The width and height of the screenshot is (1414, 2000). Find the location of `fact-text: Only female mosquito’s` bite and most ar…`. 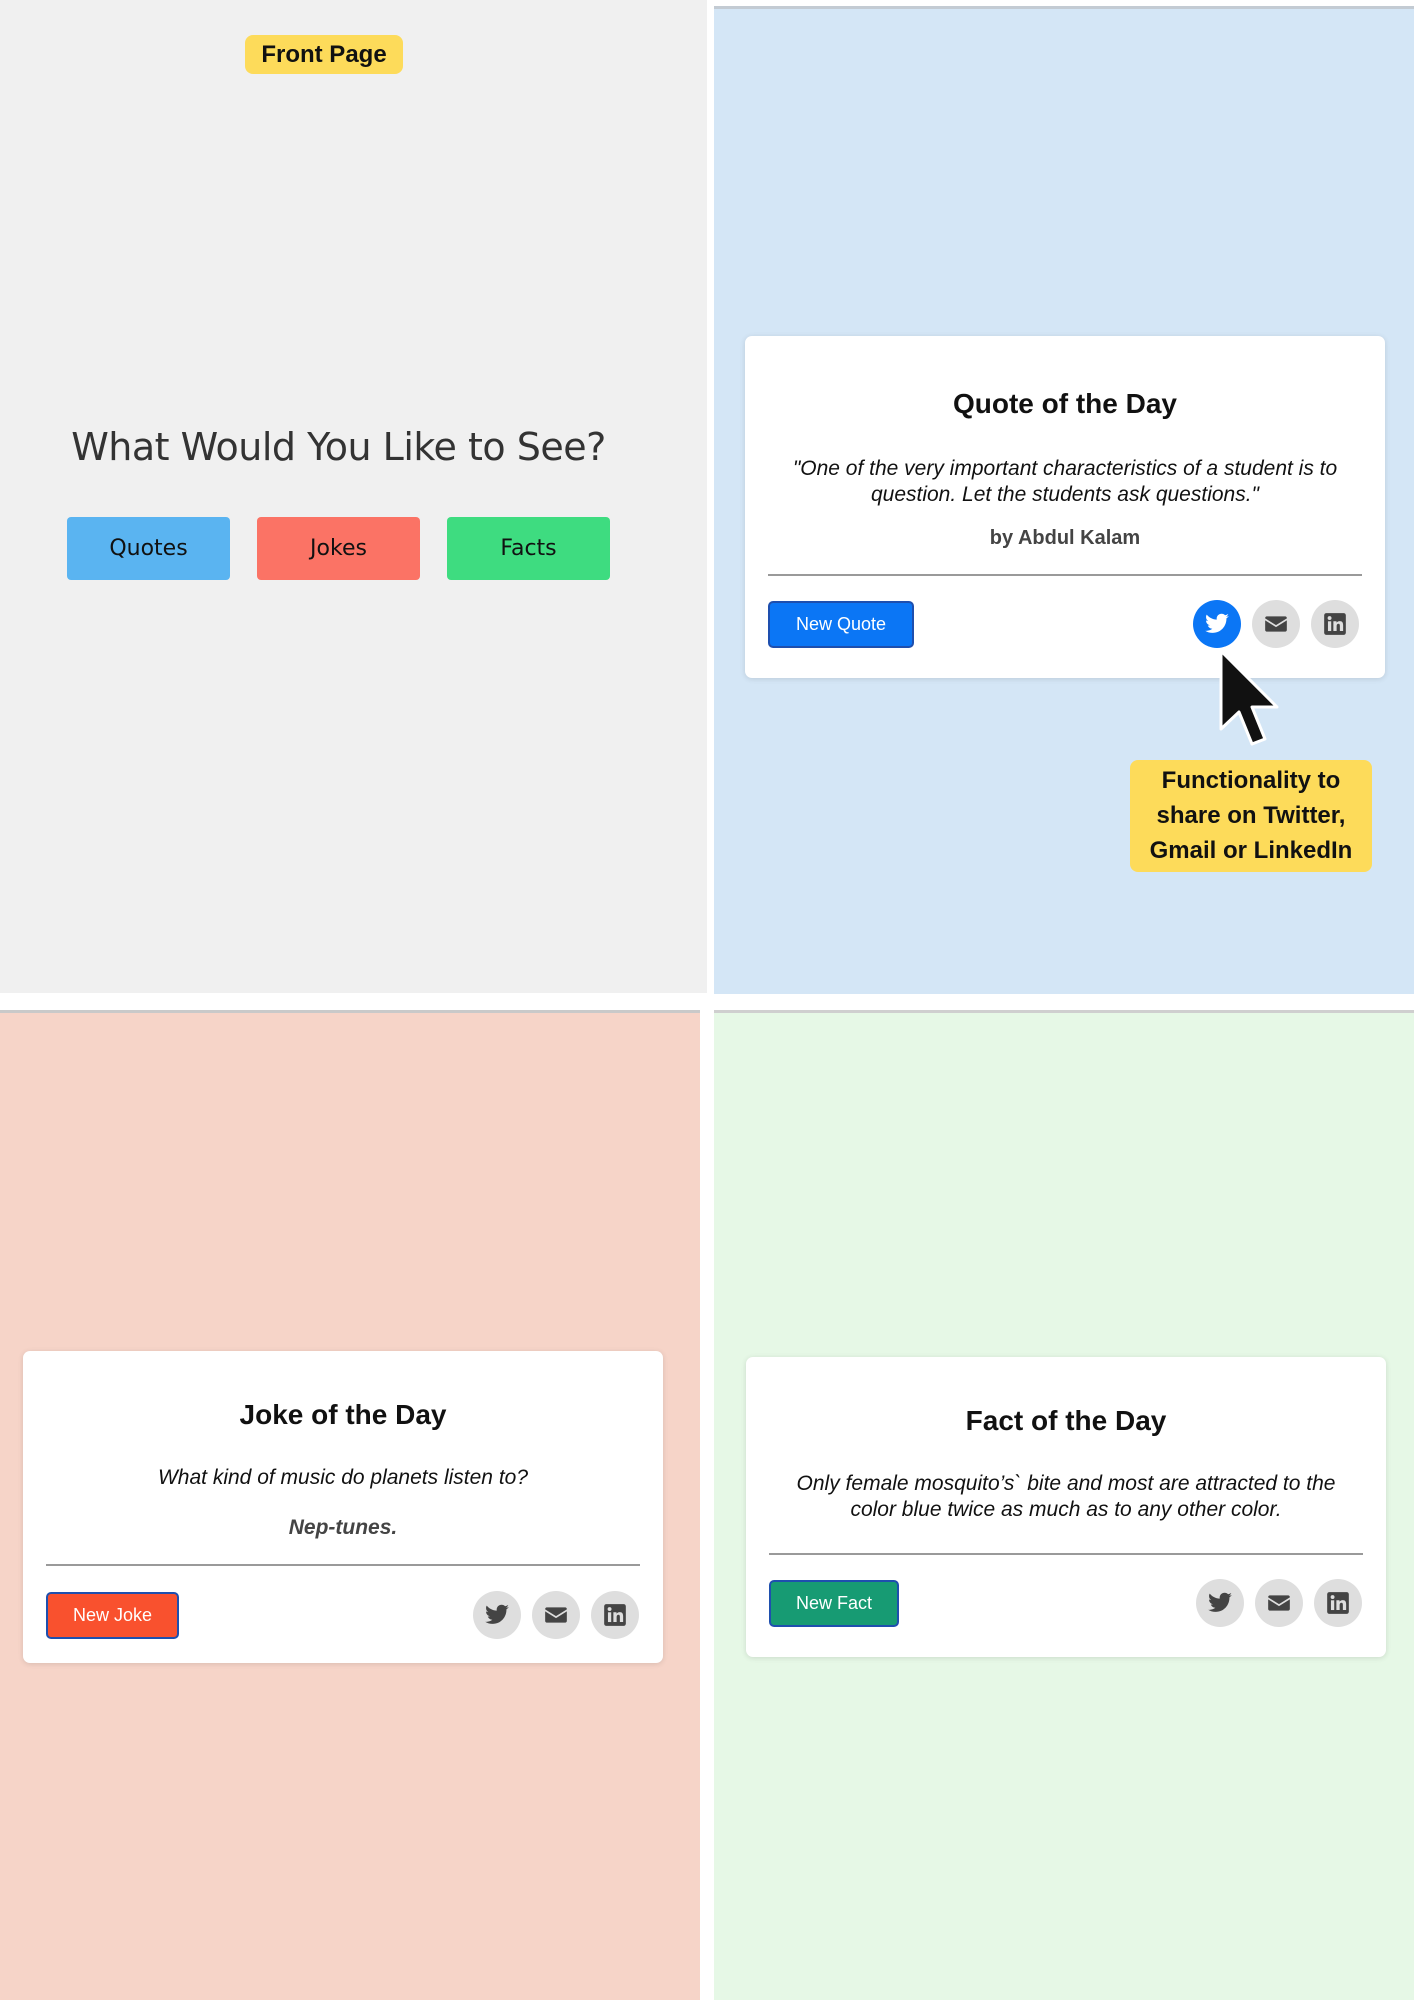

fact-text: Only female mosquito’s` bite and most ar… is located at coordinates (1066, 1496).